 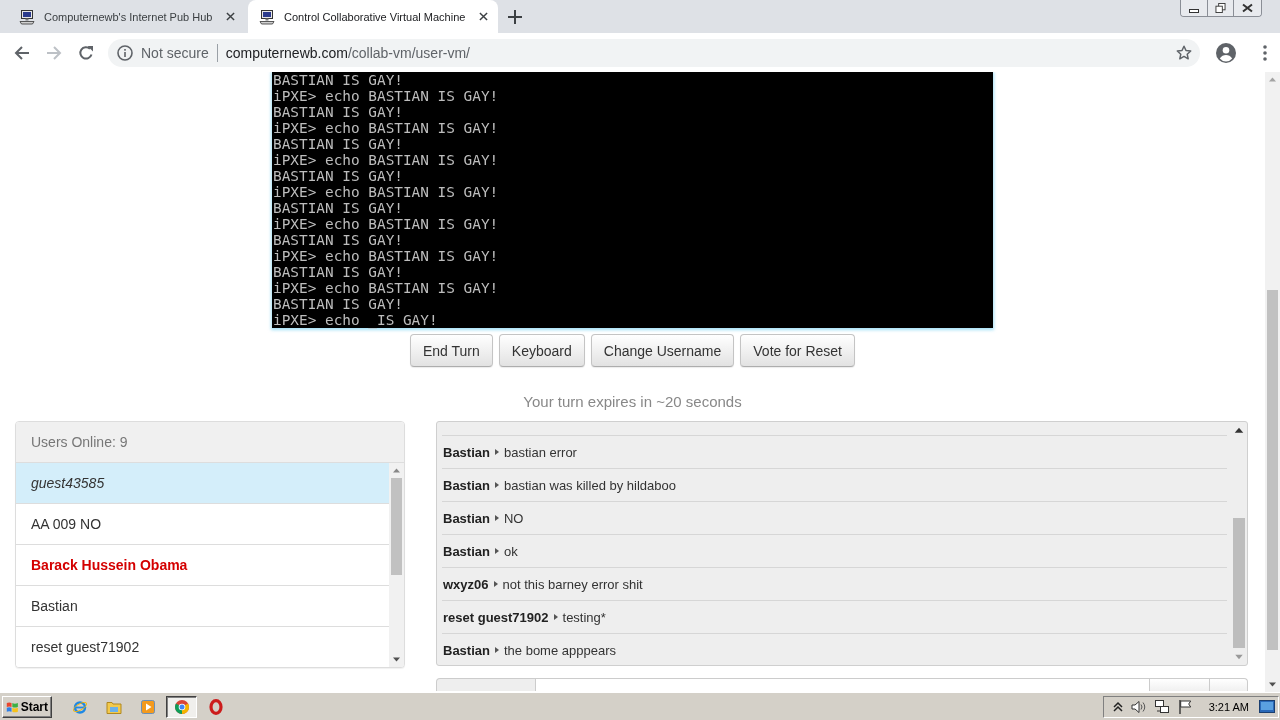 I want to click on chat-message: ok, so click(x=510, y=551).